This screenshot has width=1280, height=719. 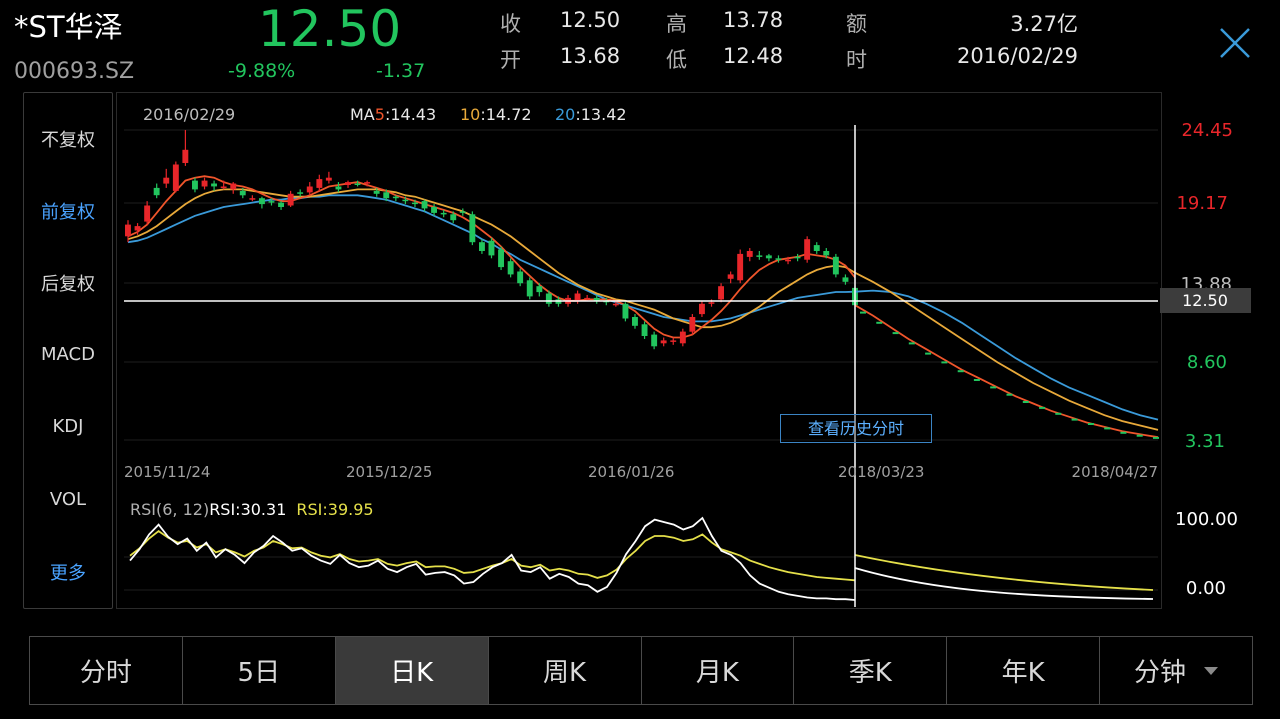 I want to click on price-tick: 8.60, so click(x=1207, y=362).